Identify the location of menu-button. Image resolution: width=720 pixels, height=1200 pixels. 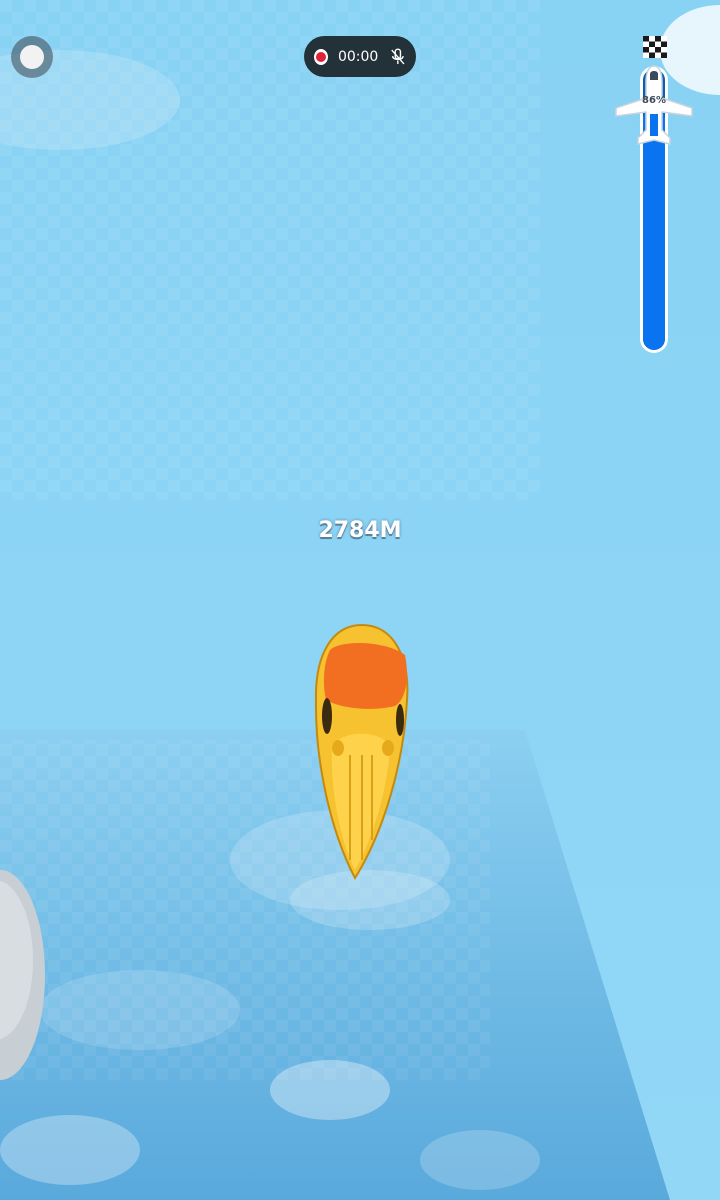
(32, 57).